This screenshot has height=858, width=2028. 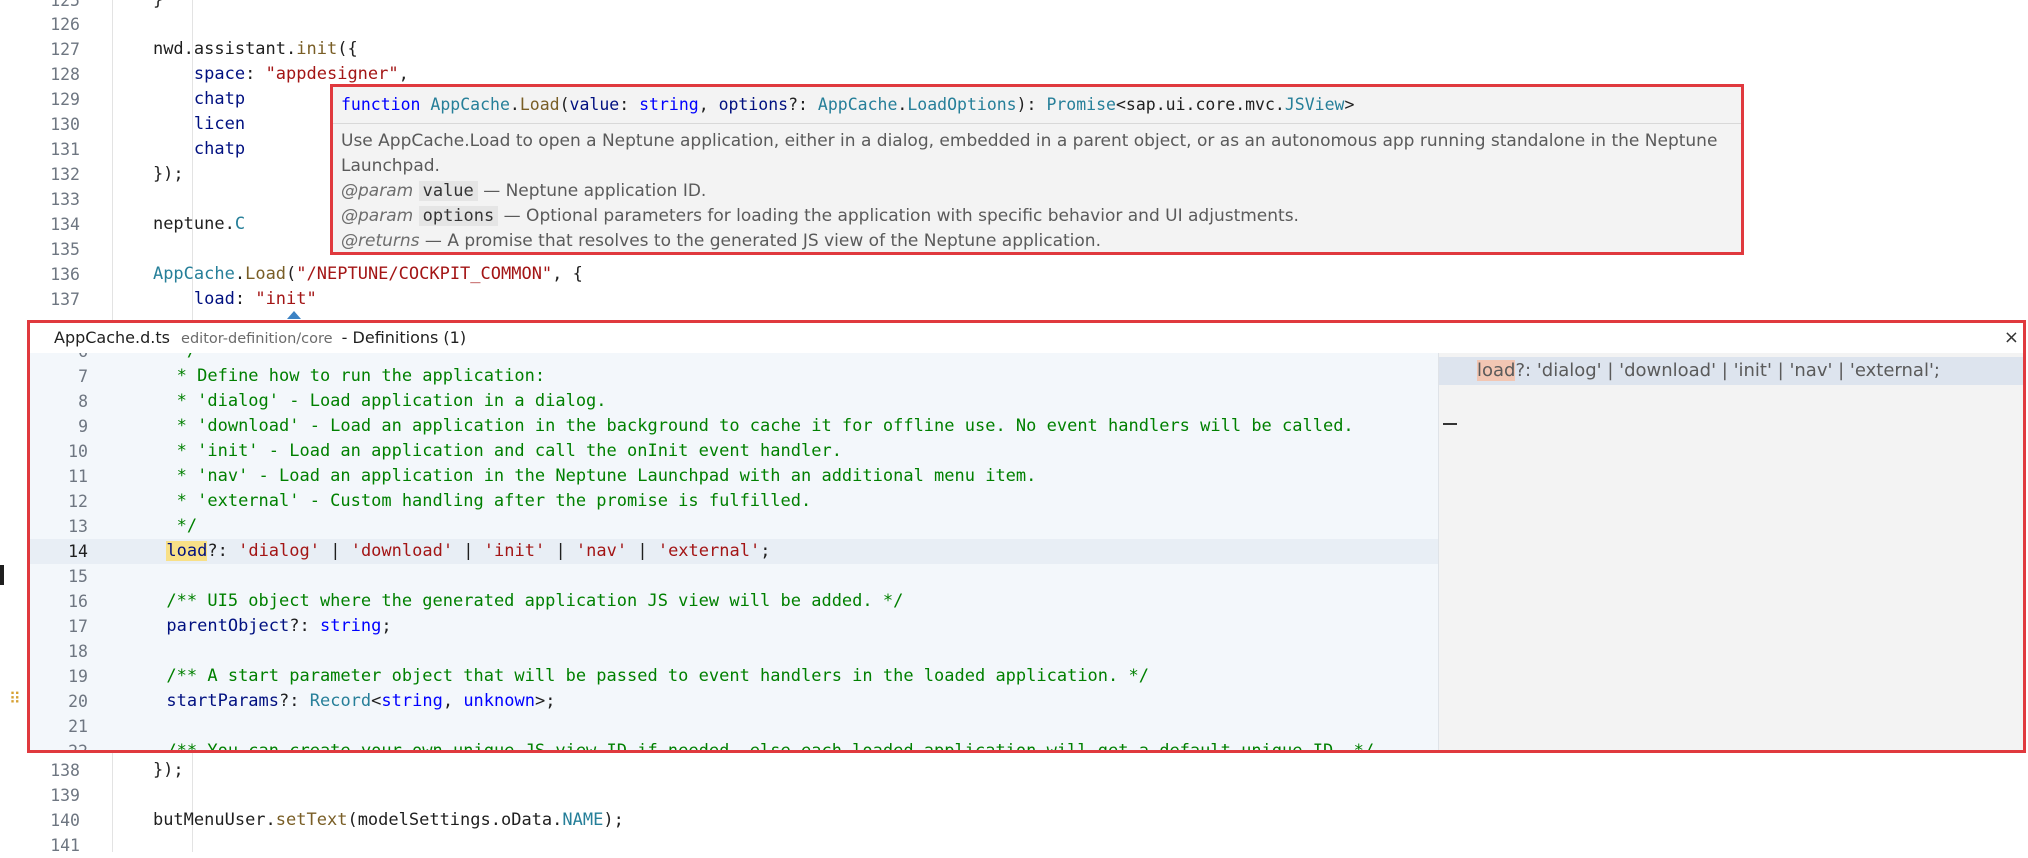 I want to click on line-number: 6, so click(x=64, y=358).